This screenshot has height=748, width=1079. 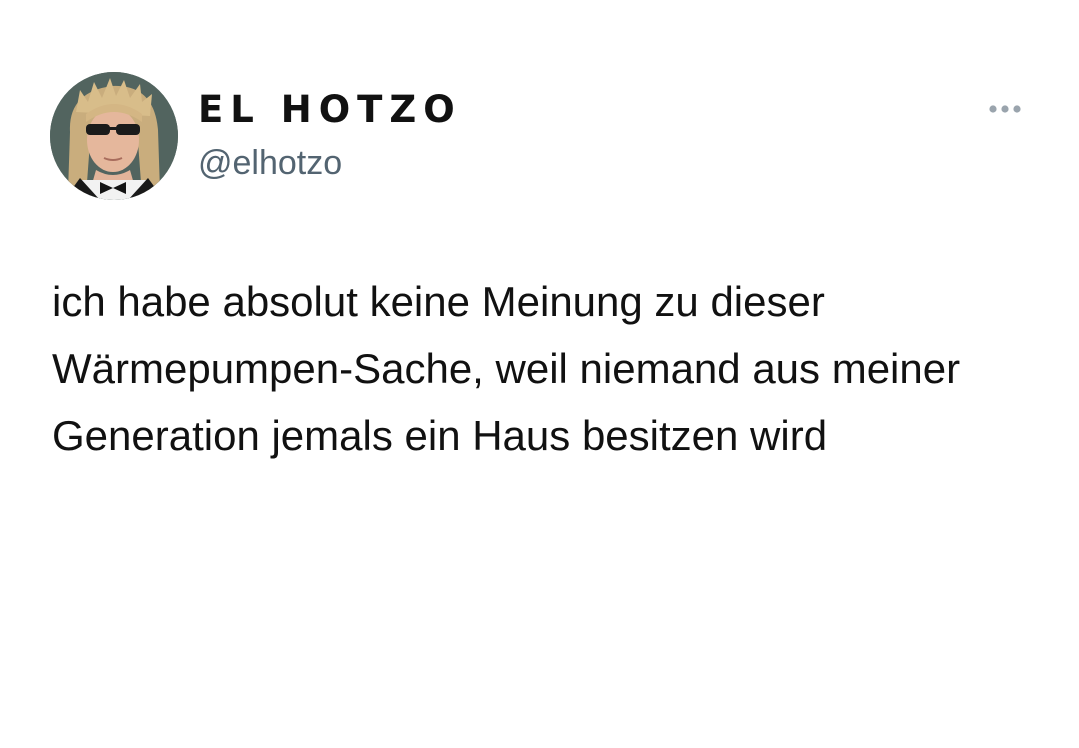 I want to click on profile-photo, so click(x=114, y=136).